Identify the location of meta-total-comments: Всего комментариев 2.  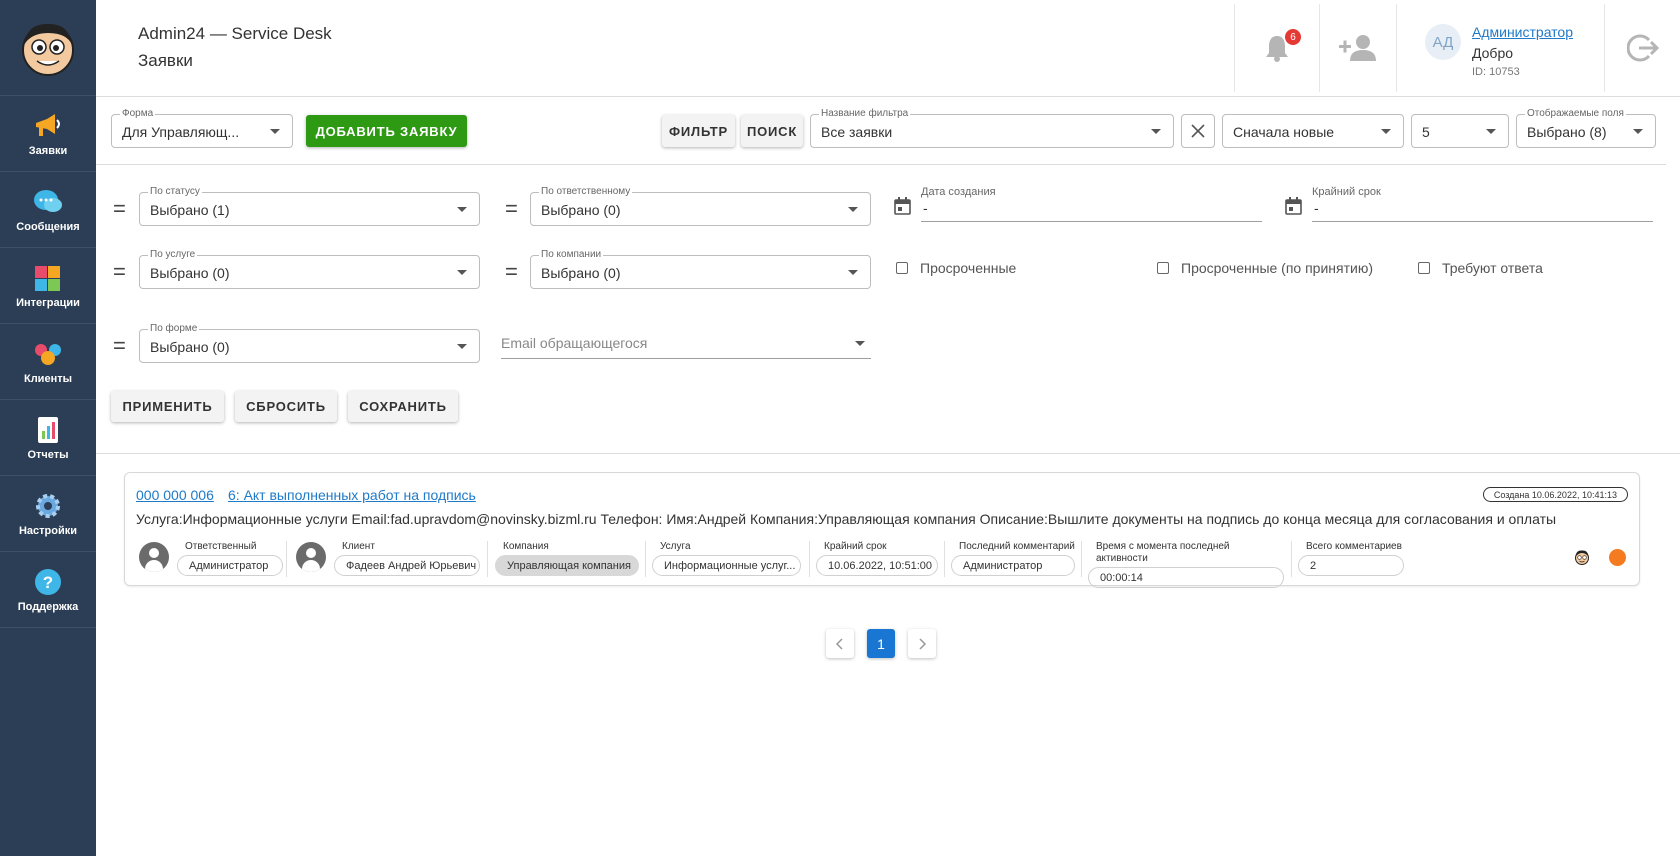
(1351, 558).